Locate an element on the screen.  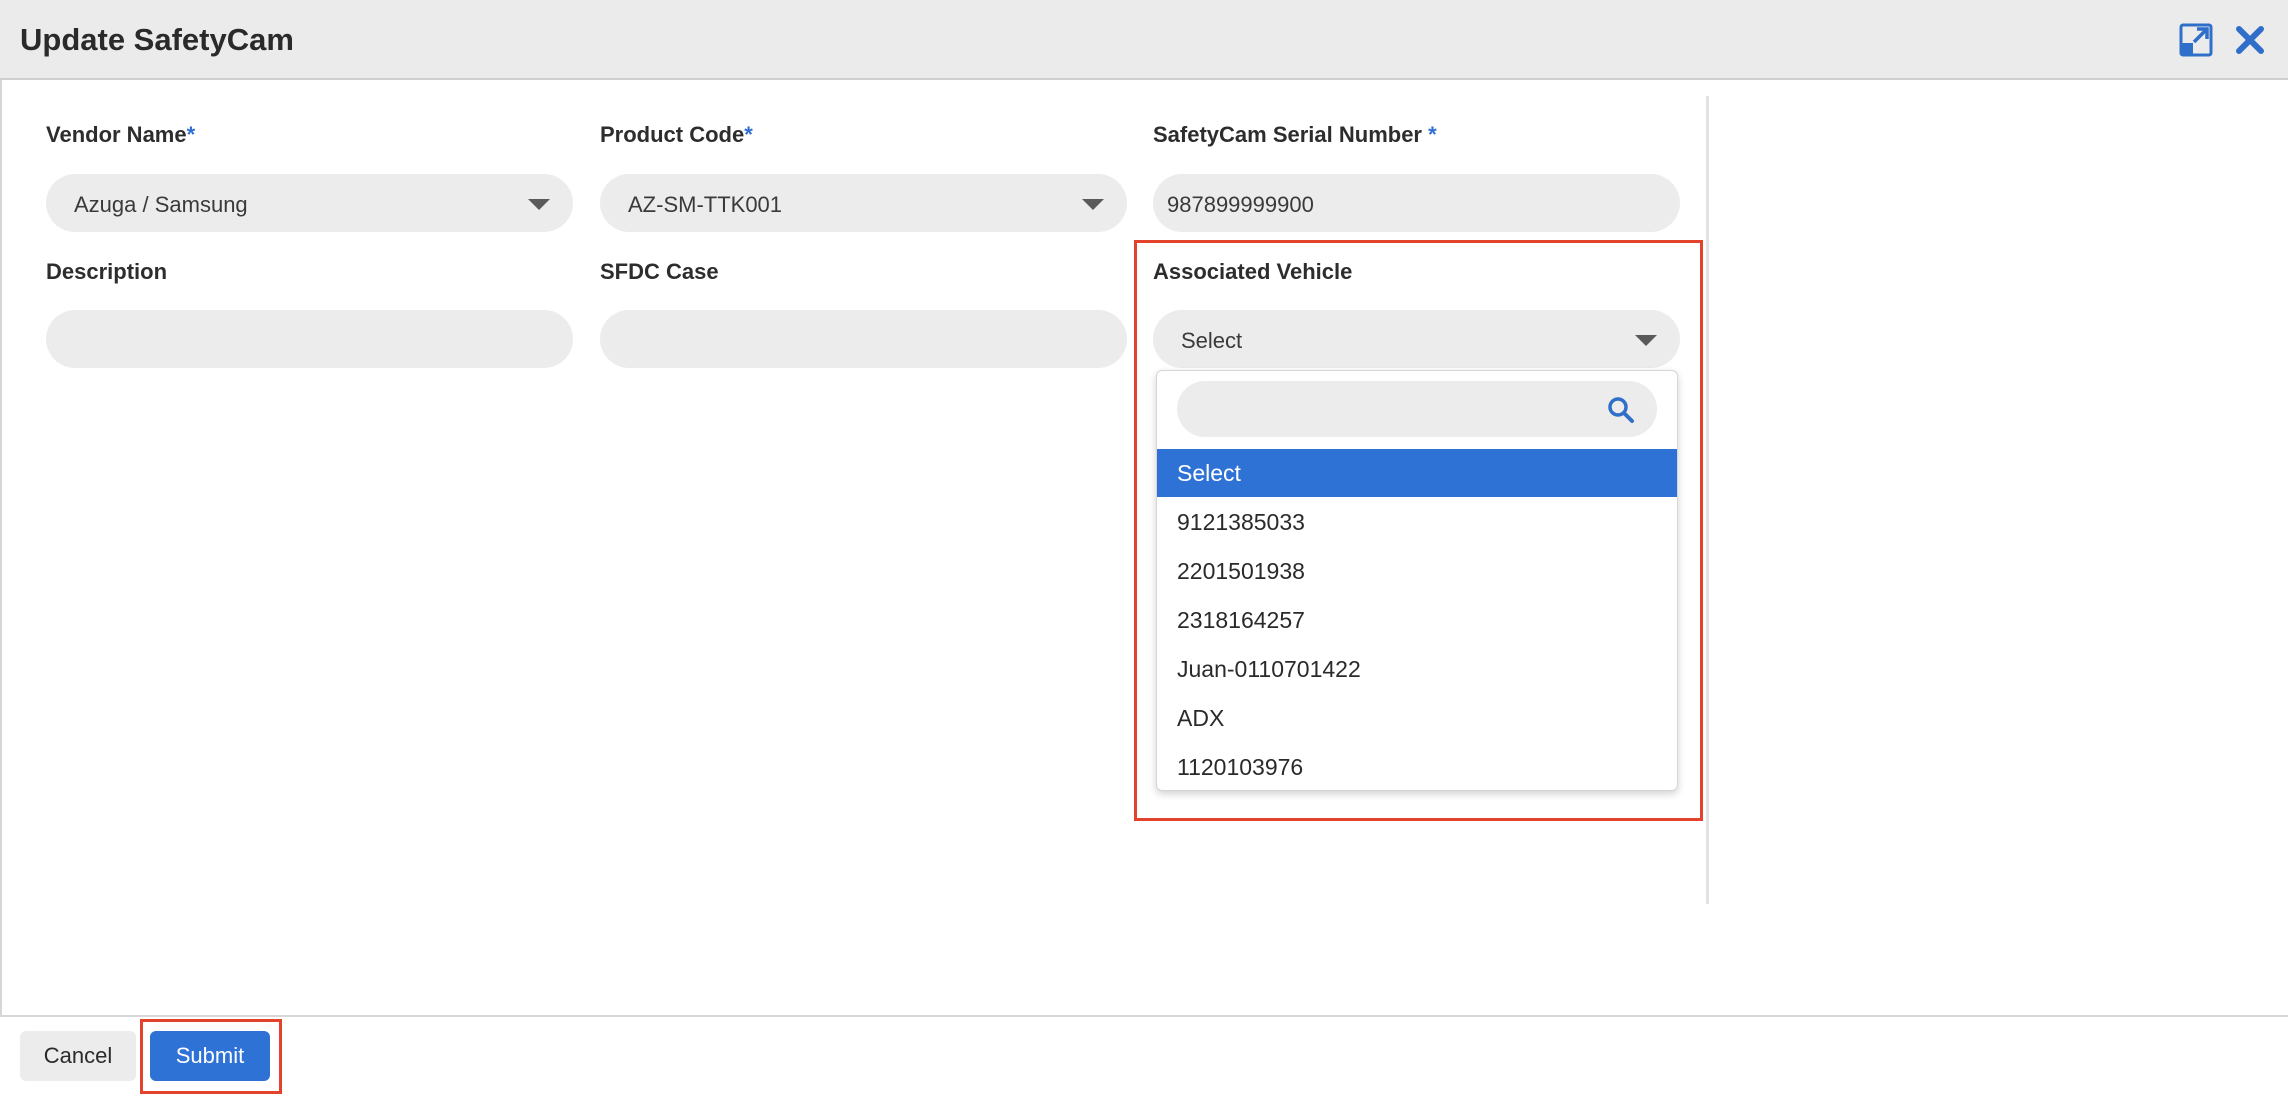
serial-number-value: 987899999900 is located at coordinates (1240, 204).